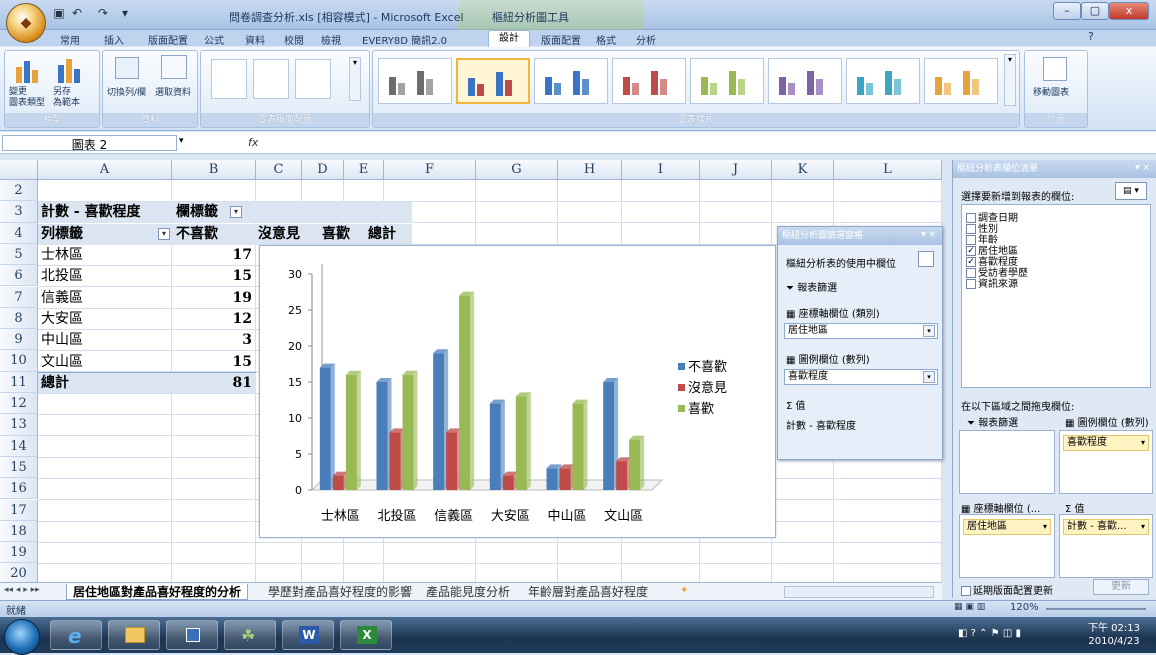 The width and height of the screenshot is (1156, 655). Describe the element at coordinates (29, 70) in the screenshot. I see `chart-type-icon` at that location.